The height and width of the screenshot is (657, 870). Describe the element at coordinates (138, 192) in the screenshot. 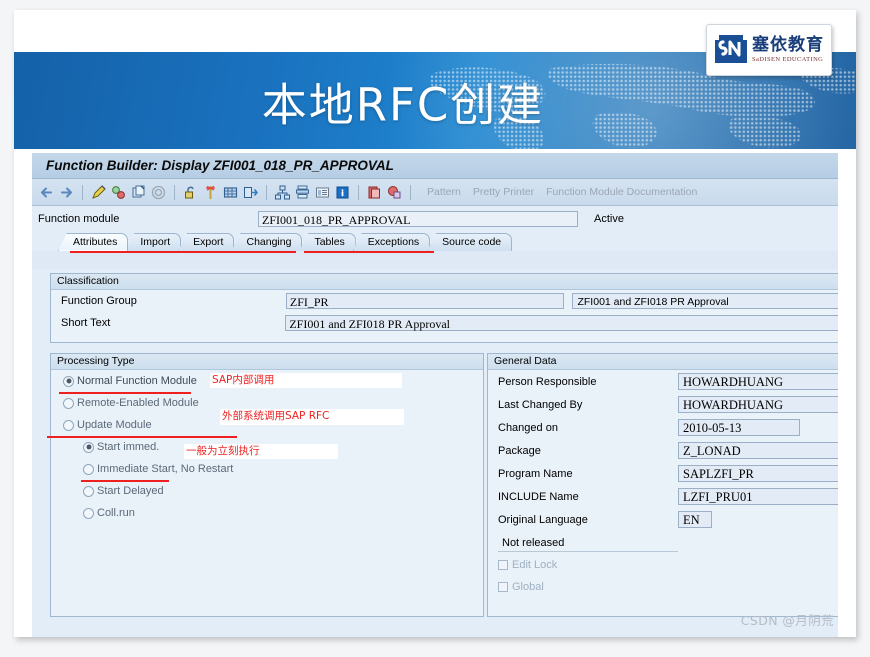

I see `copy-icon` at that location.